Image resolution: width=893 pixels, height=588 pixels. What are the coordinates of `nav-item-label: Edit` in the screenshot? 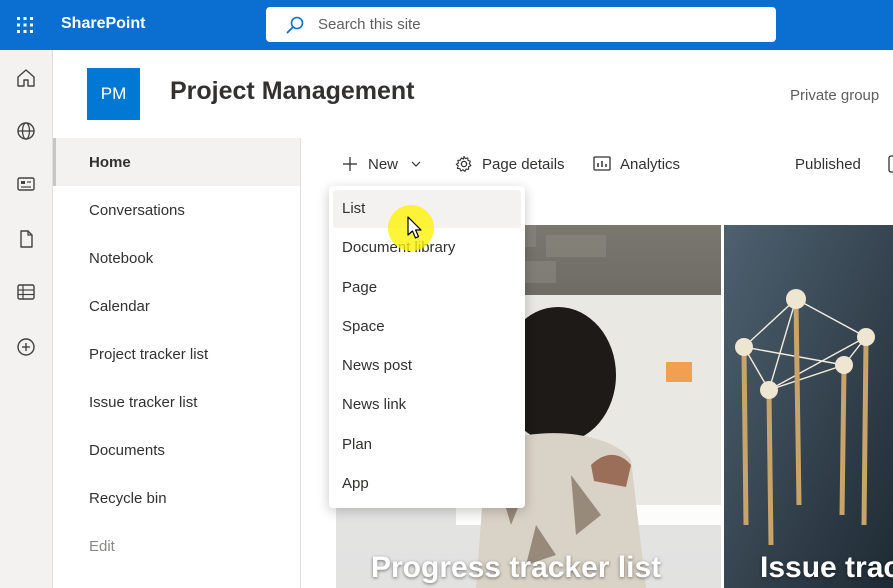 It's located at (102, 546).